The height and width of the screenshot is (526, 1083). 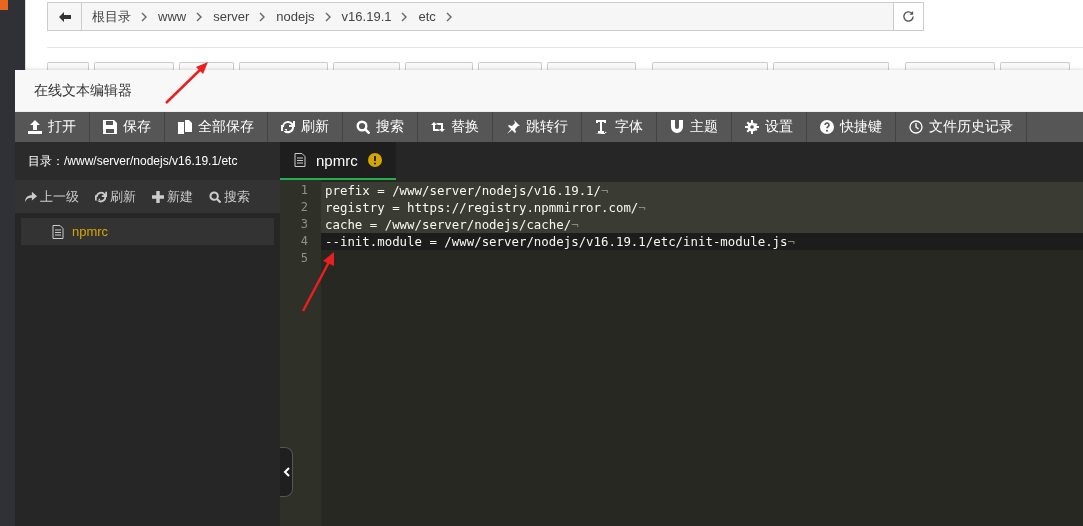 What do you see at coordinates (513, 127) in the screenshot?
I see `pin-icon` at bounding box center [513, 127].